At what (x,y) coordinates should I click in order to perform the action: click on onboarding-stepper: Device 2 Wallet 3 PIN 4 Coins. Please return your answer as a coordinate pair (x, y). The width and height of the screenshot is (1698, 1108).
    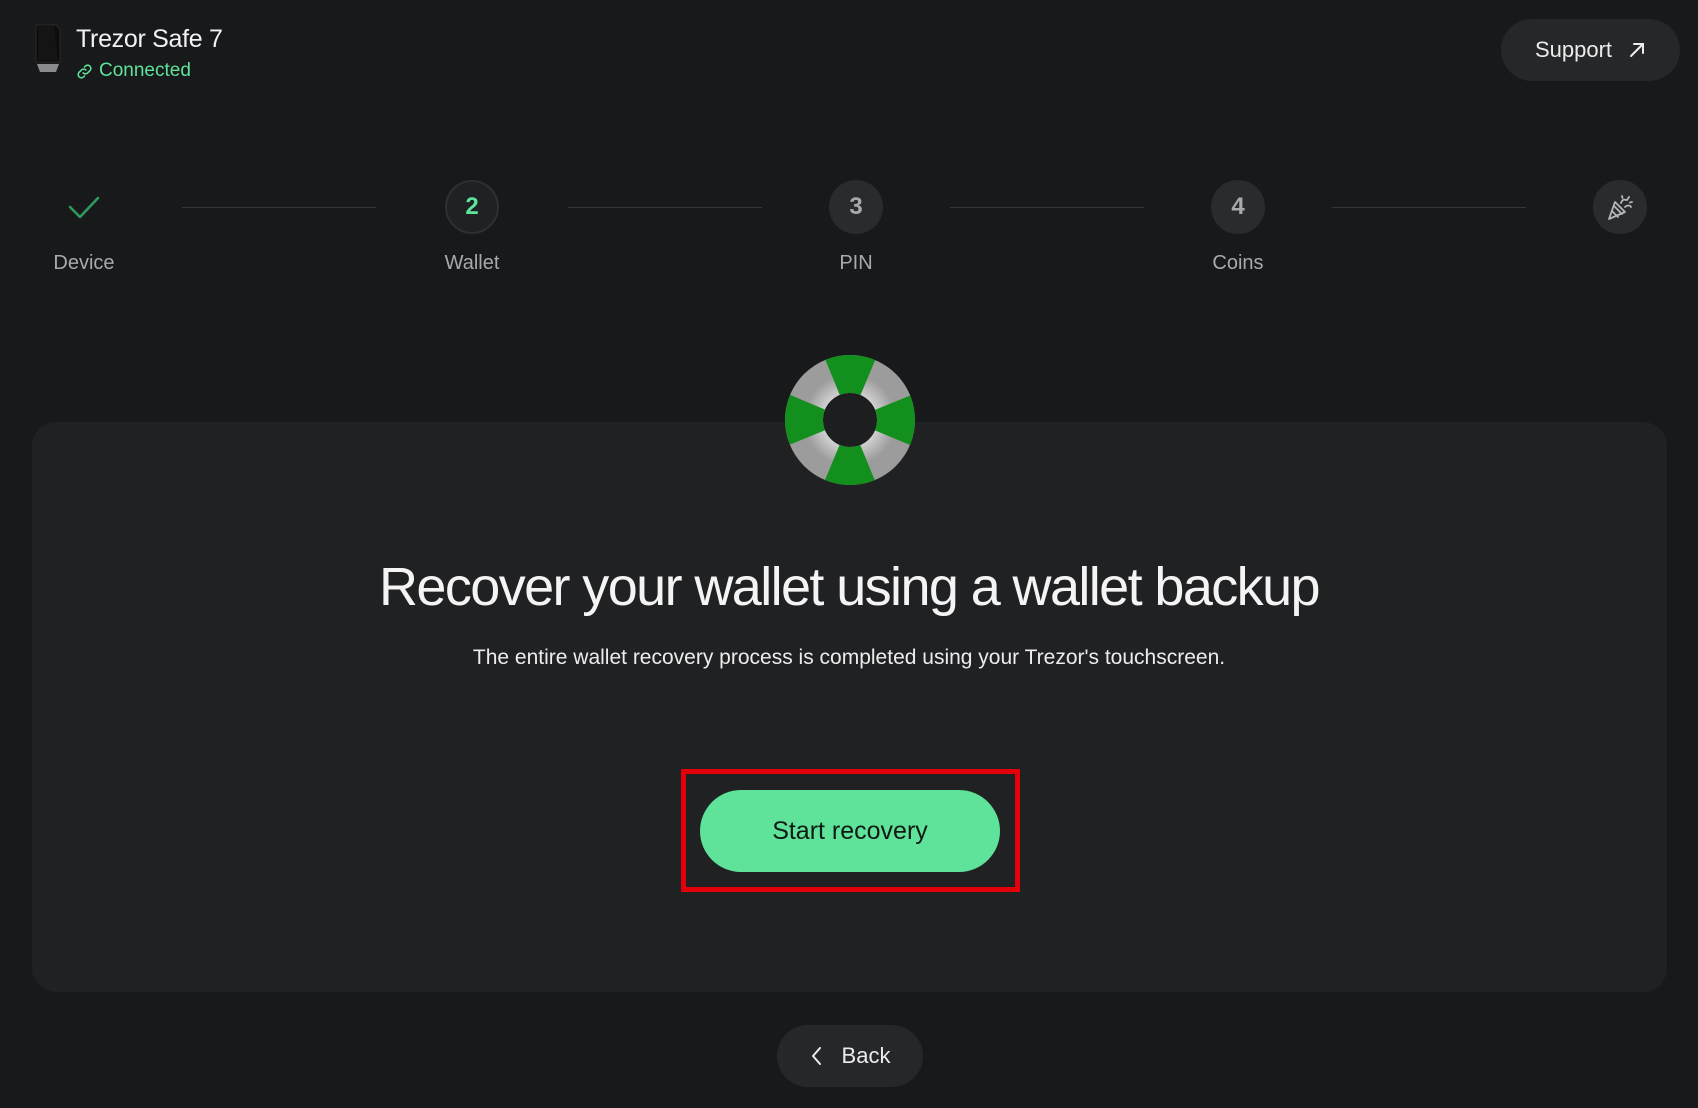
    Looking at the image, I should click on (849, 235).